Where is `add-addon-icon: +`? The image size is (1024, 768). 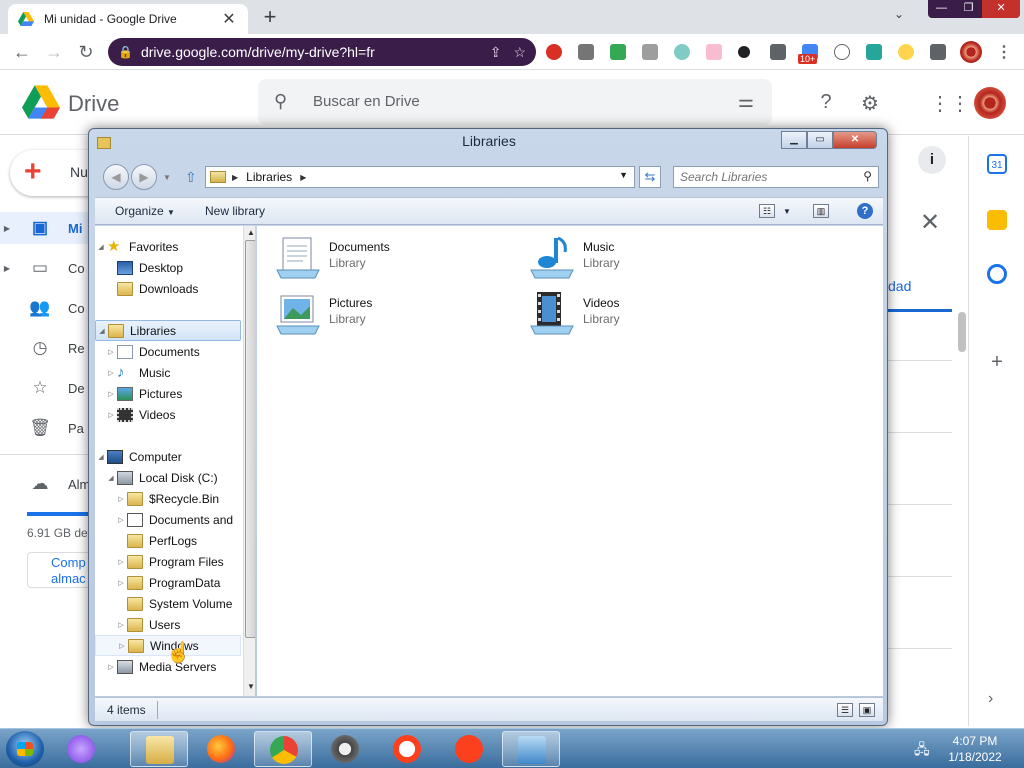
add-addon-icon: + is located at coordinates (997, 362).